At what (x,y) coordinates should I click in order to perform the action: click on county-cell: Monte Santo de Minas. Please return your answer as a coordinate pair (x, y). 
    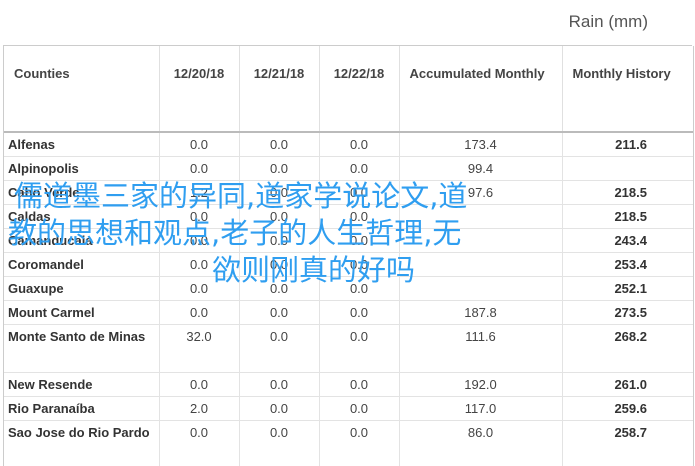
    Looking at the image, I should click on (82, 348).